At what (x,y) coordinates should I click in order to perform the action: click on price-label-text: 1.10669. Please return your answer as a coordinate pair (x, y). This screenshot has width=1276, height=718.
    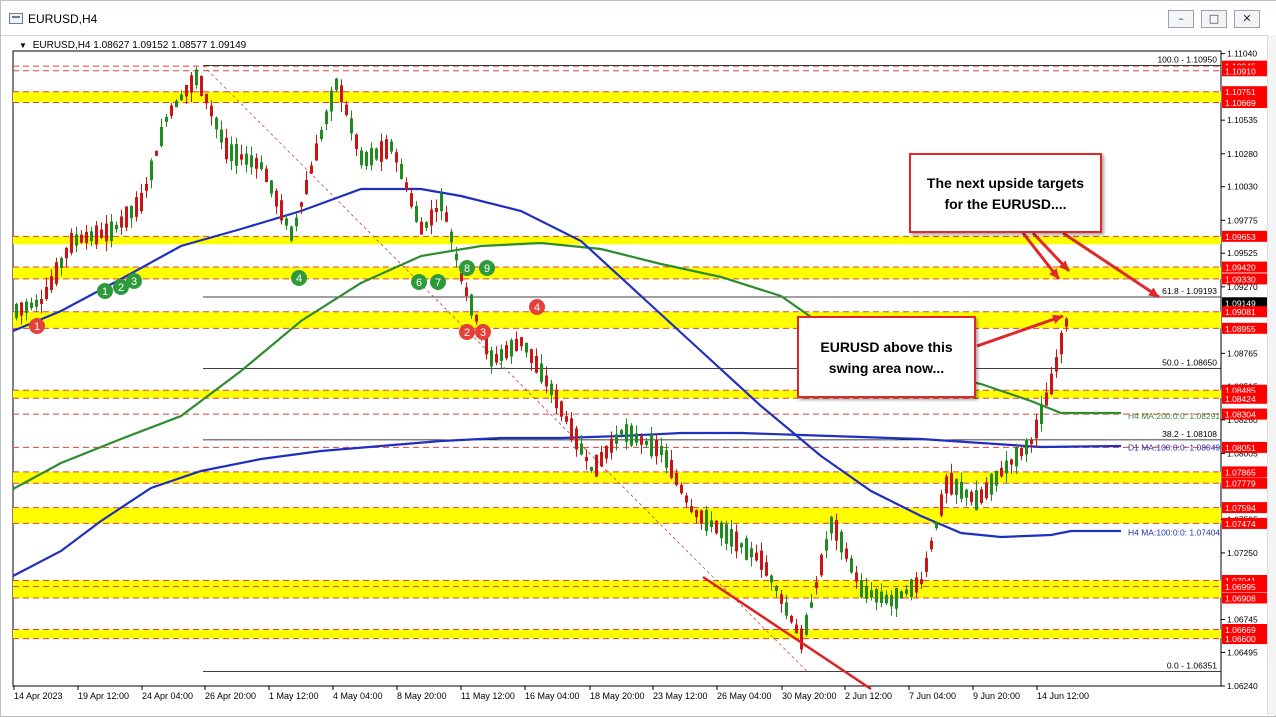
    Looking at the image, I should click on (1240, 103).